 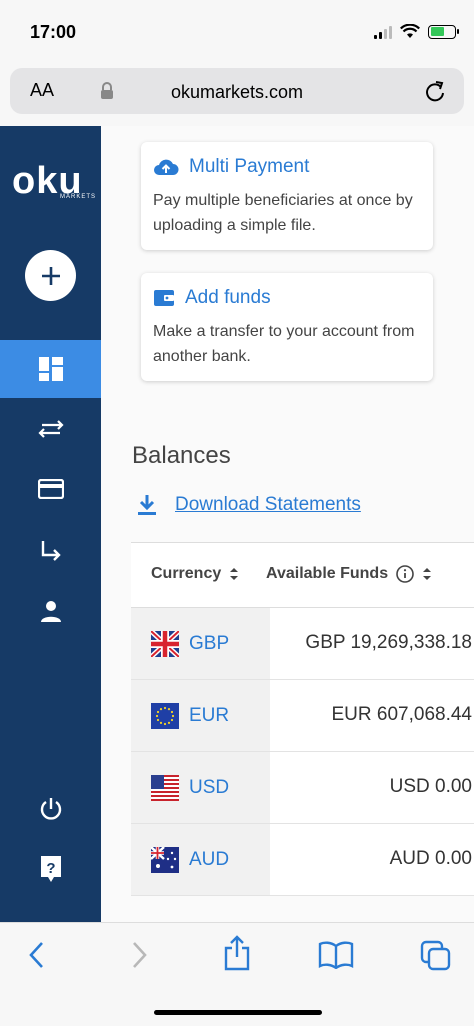 What do you see at coordinates (37, 955) in the screenshot?
I see `back-icon` at bounding box center [37, 955].